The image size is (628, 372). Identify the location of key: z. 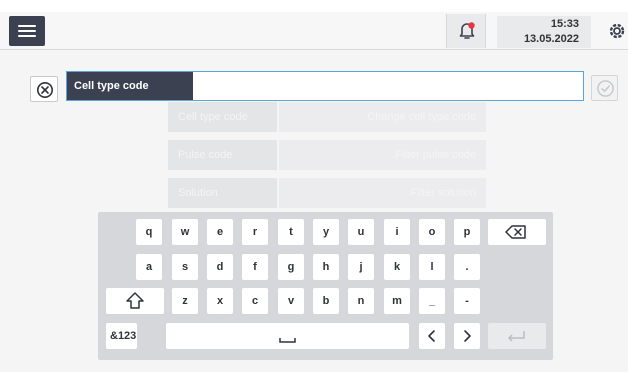
(185, 301).